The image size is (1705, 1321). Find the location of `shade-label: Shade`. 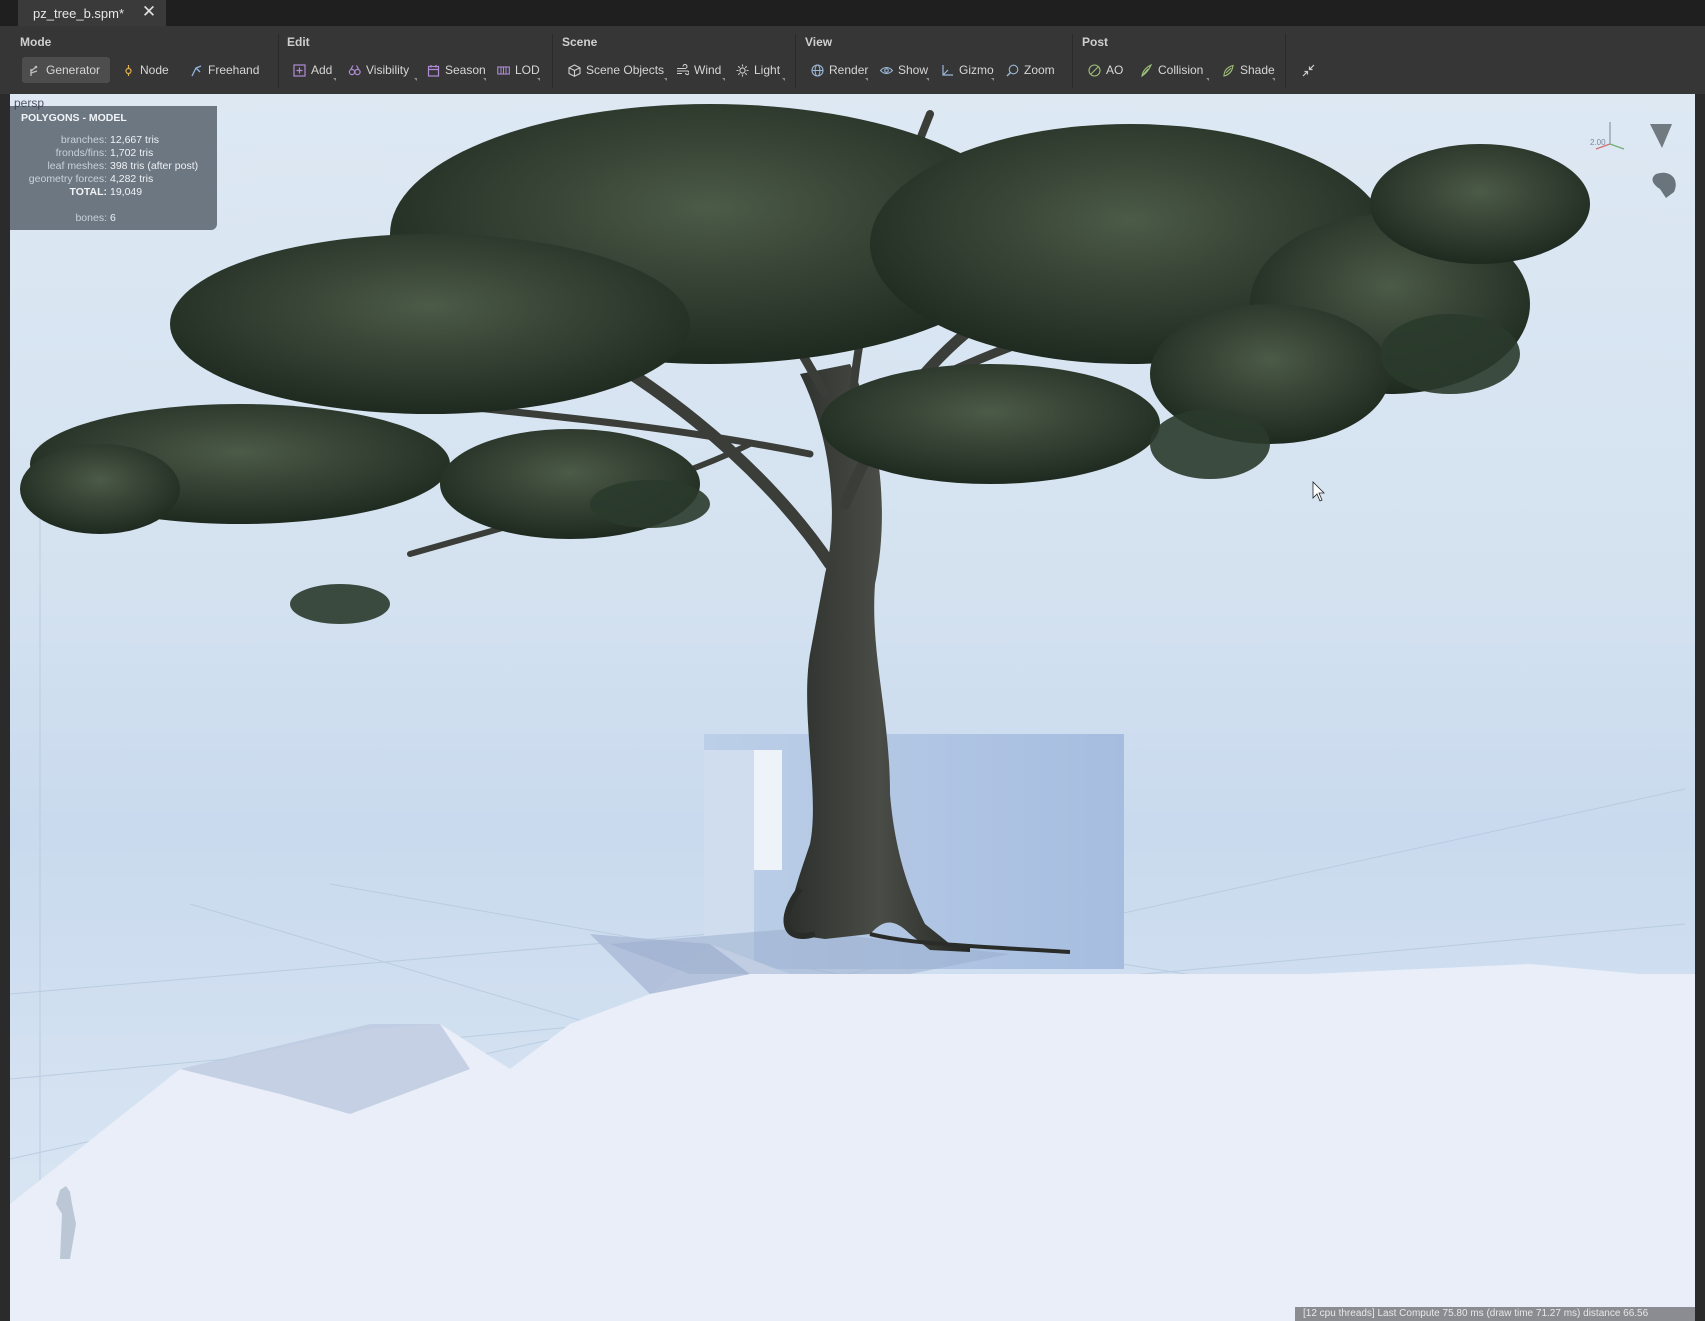

shade-label: Shade is located at coordinates (1257, 70).